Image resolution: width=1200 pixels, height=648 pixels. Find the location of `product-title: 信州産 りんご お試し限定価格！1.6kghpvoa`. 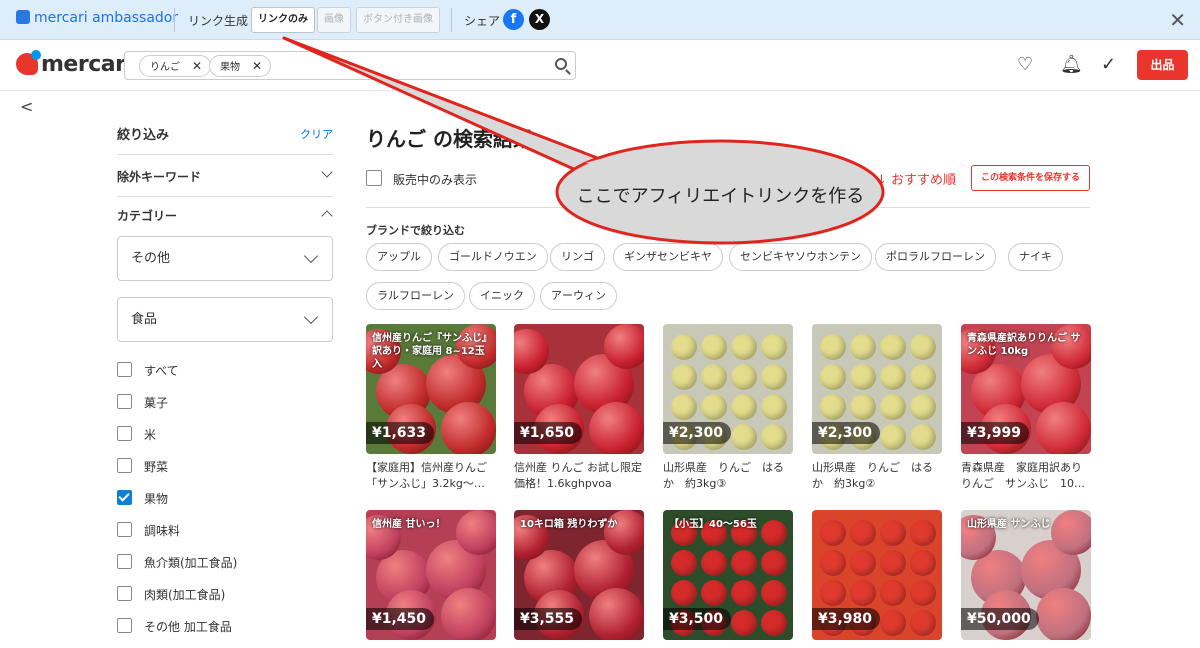

product-title: 信州産 りんご お試し限定価格！1.6kghpvoa is located at coordinates (579, 476).